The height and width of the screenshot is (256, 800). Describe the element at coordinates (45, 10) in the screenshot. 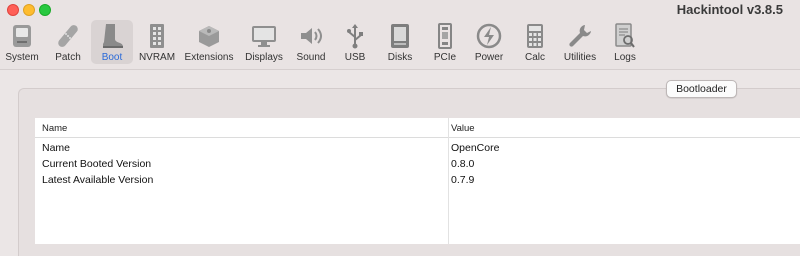

I see `window-zoom-button` at that location.